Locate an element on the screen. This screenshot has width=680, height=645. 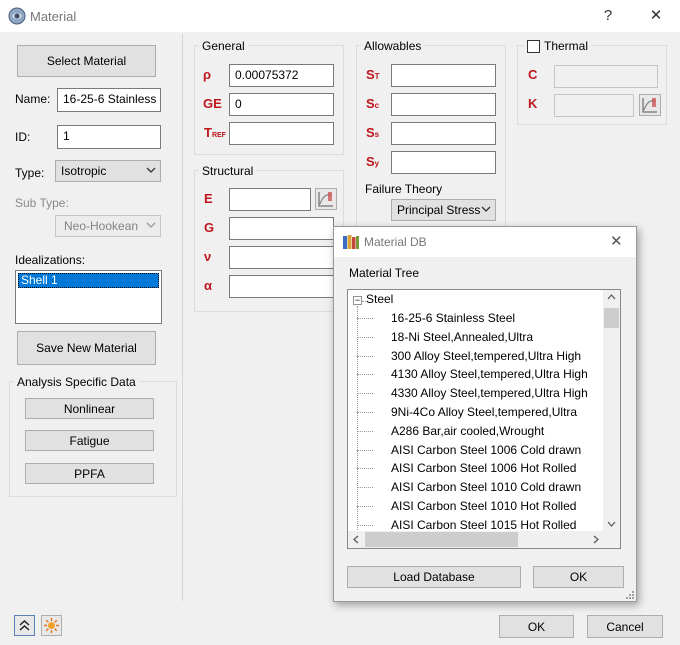
curve-chart-icon is located at coordinates (325, 199).